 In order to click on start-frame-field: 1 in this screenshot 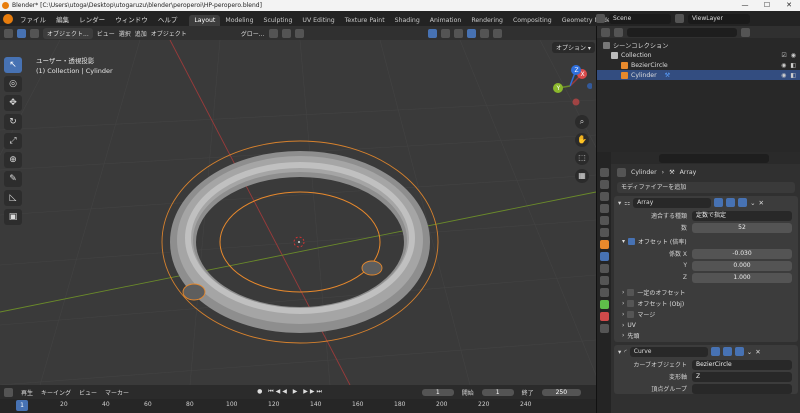, I will do `click(497, 392)`.